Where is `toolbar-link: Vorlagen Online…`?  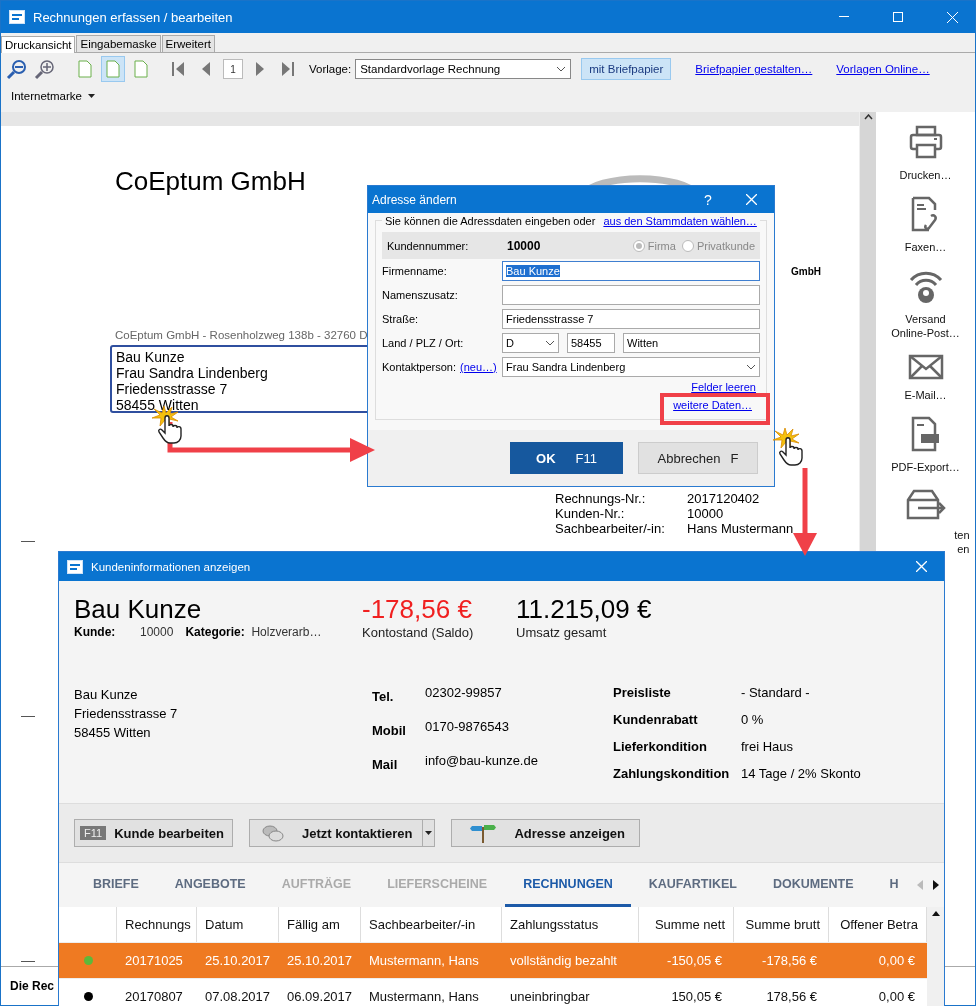
toolbar-link: Vorlagen Online… is located at coordinates (883, 69).